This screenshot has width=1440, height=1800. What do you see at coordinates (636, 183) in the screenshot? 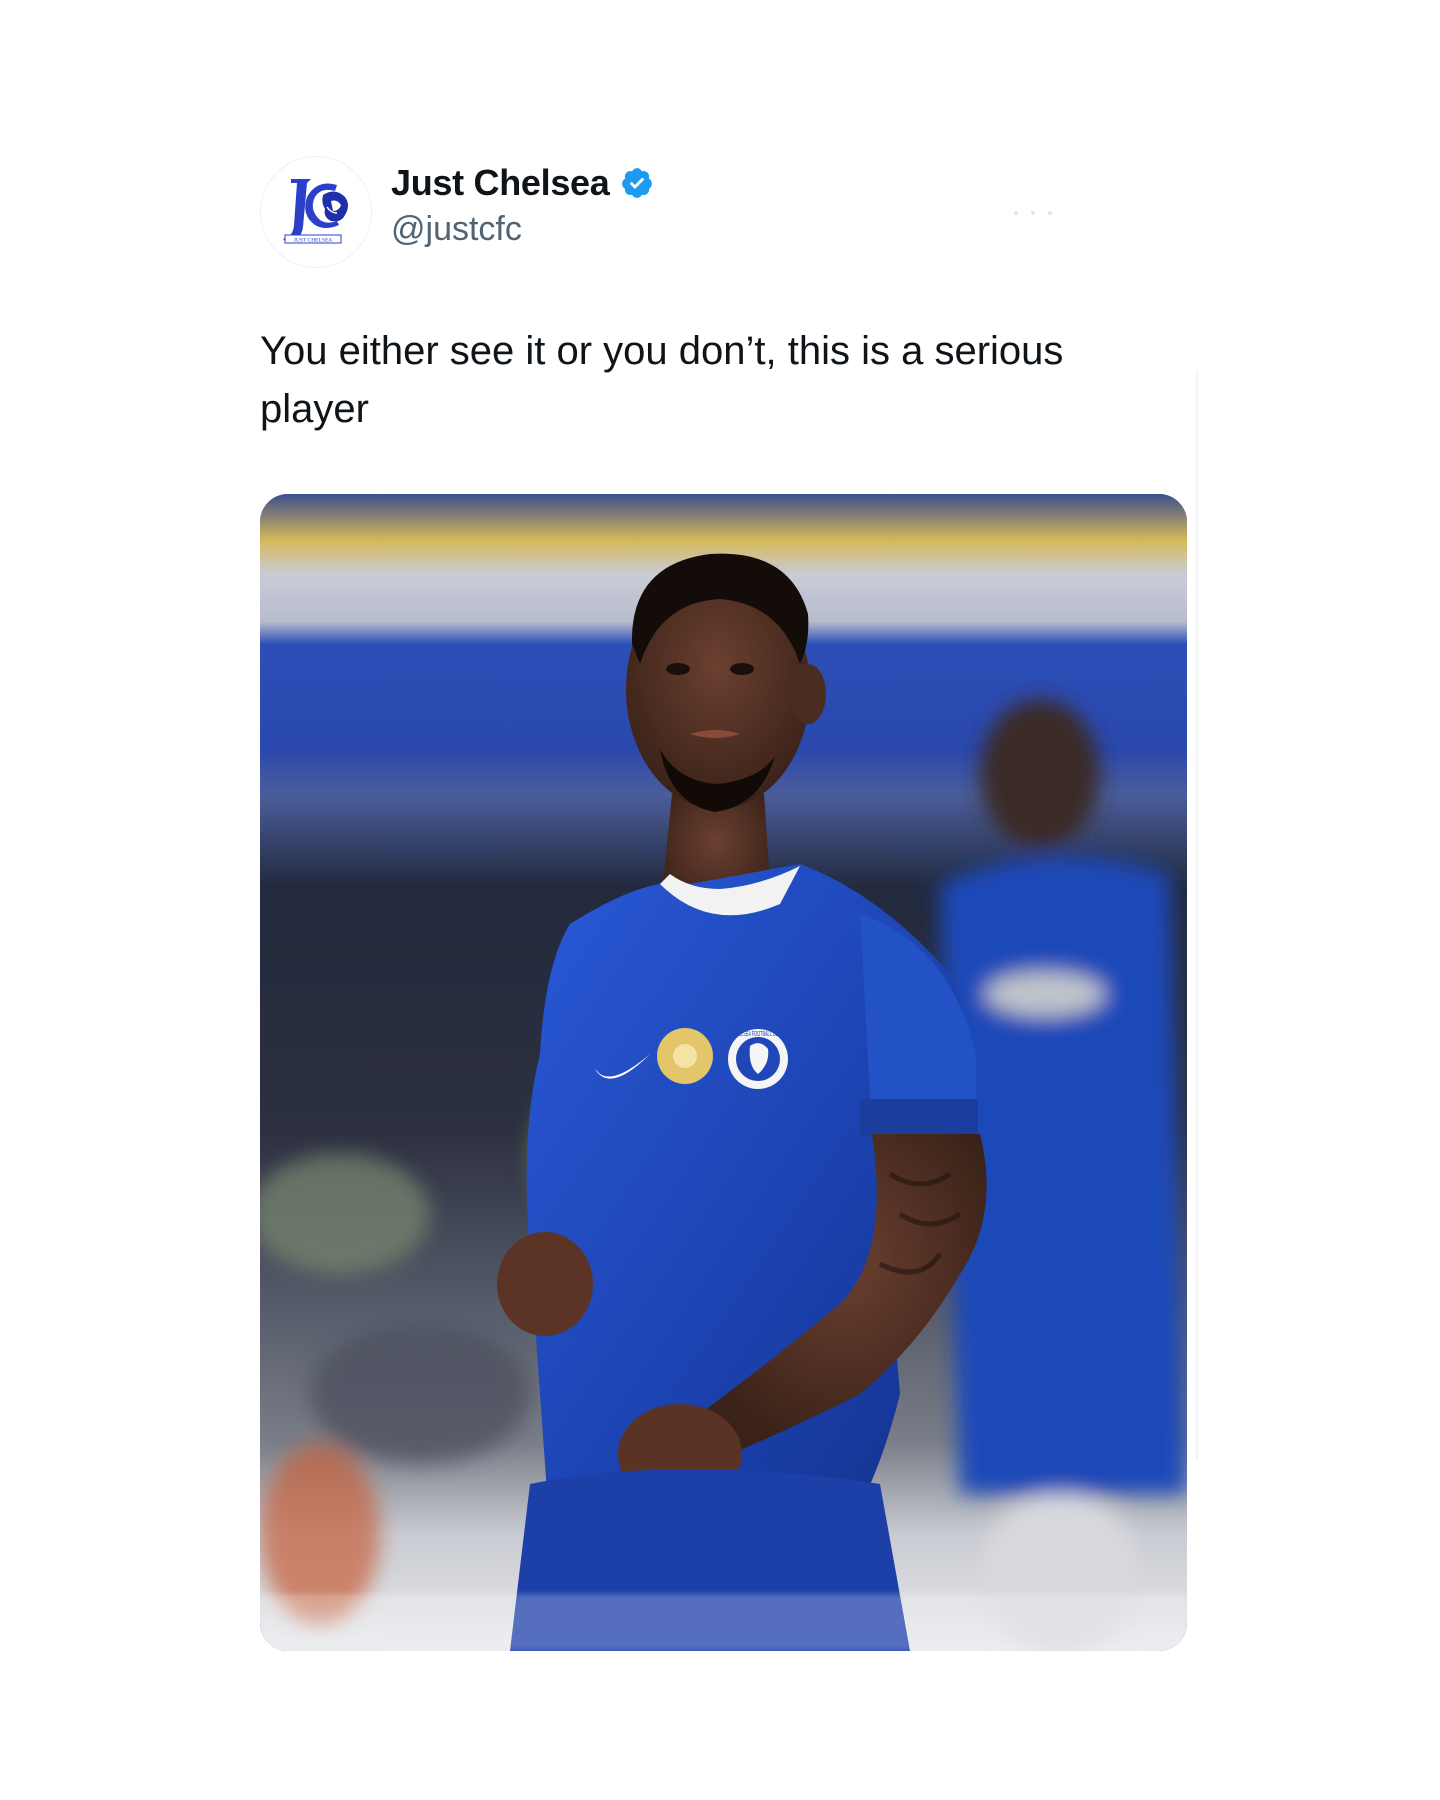
I see `verified-badge-icon` at bounding box center [636, 183].